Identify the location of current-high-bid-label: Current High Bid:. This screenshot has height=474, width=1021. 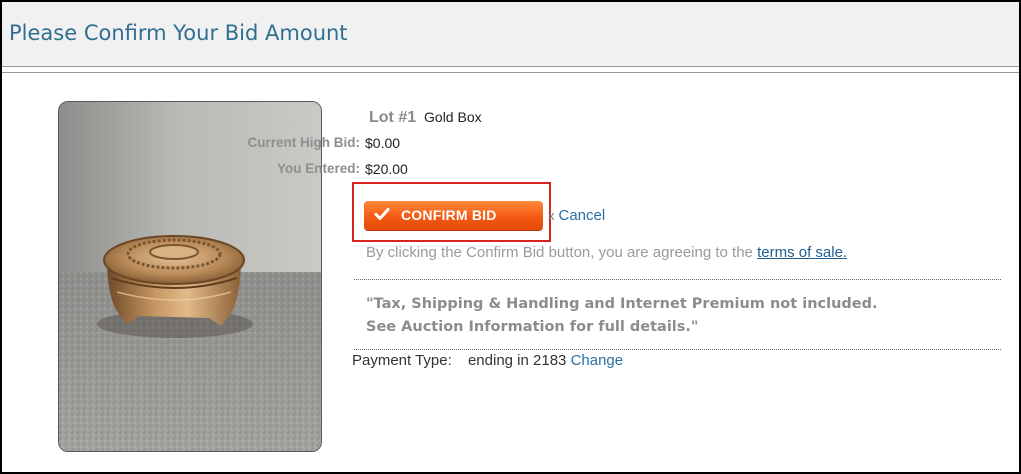
(304, 142).